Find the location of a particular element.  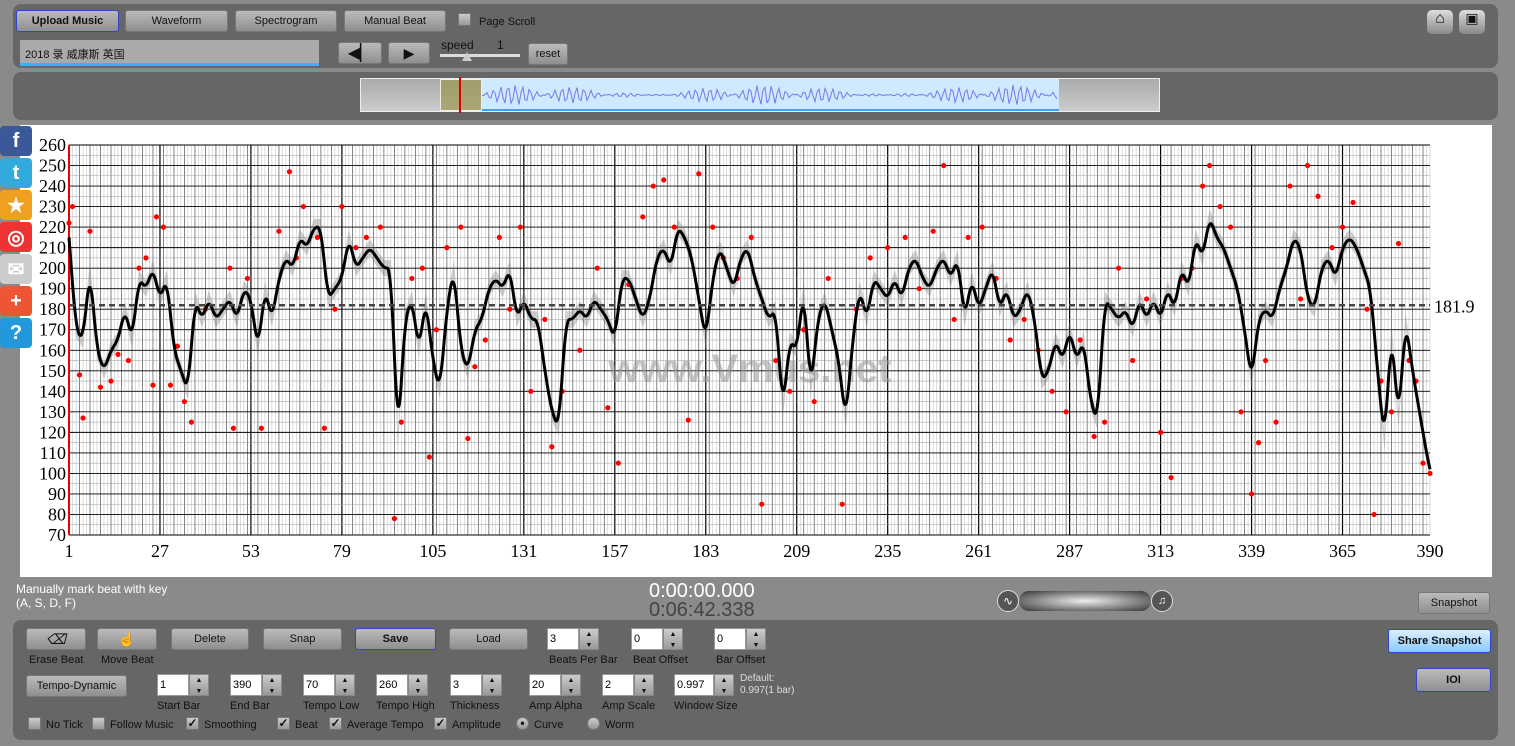

beat-offset-spinner: ▲▼ is located at coordinates (657, 639).